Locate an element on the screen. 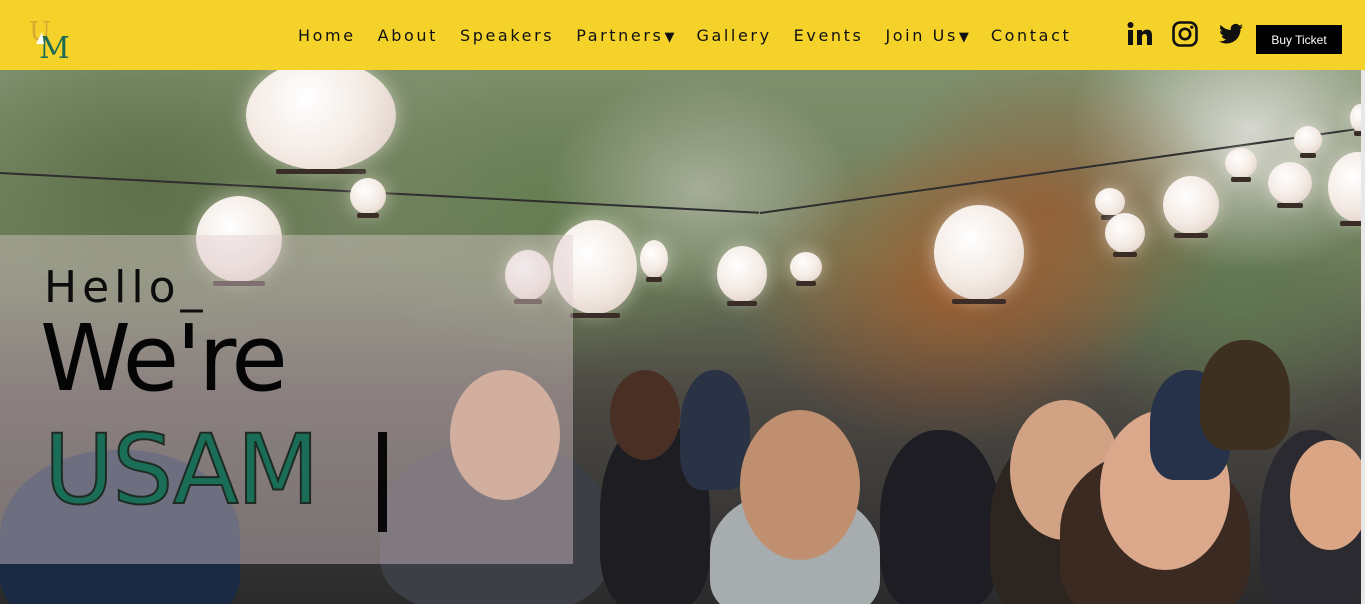  hero-usam-text: USAM is located at coordinates (181, 470).